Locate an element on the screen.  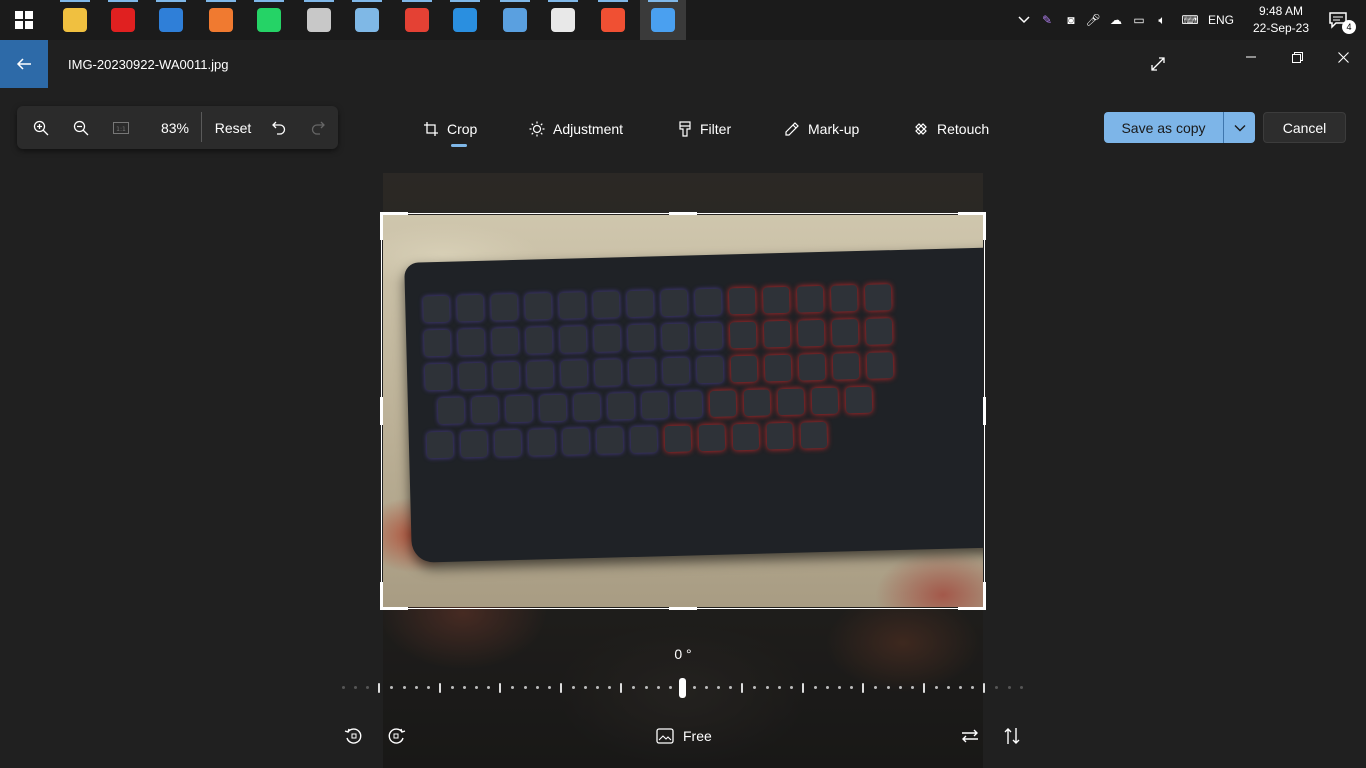
reset-button: Reset is located at coordinates (233, 128).